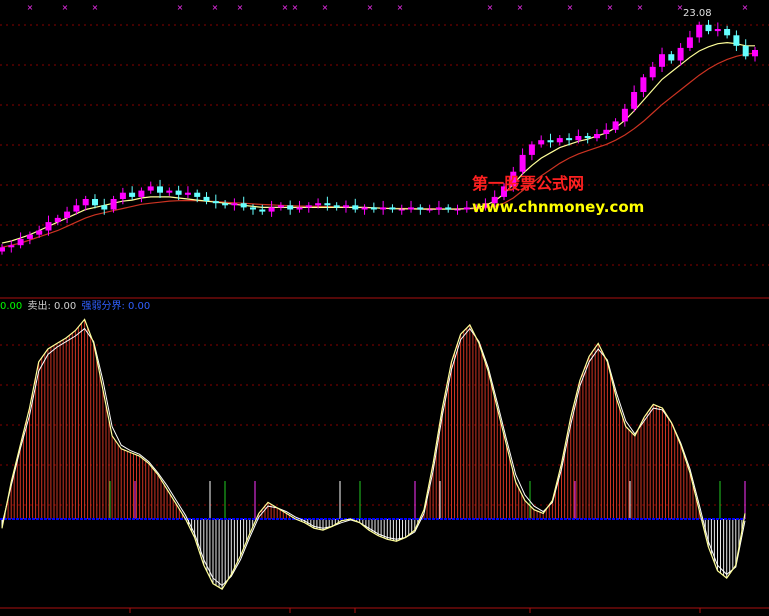 The image size is (769, 616). What do you see at coordinates (52, 306) in the screenshot?
I see `legend-sell: 卖出: 0.00` at bounding box center [52, 306].